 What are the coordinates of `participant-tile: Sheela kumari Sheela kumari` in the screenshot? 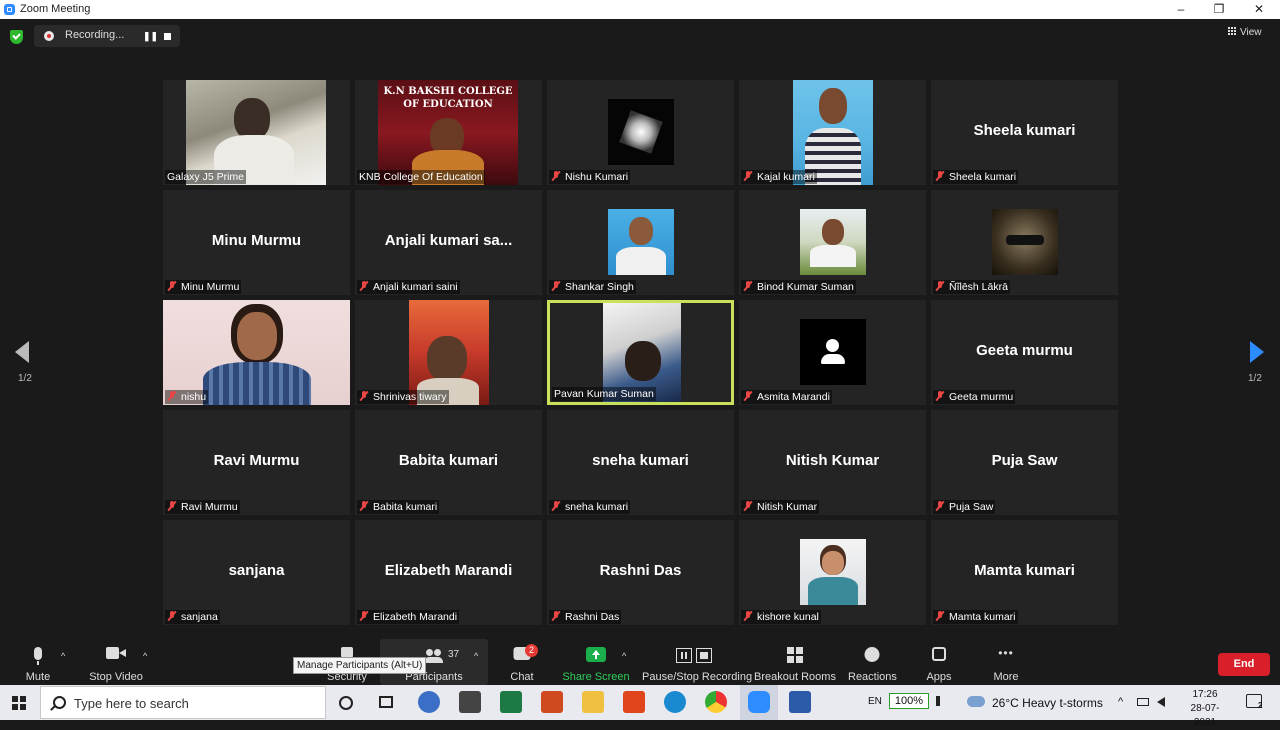 It's located at (1024, 132).